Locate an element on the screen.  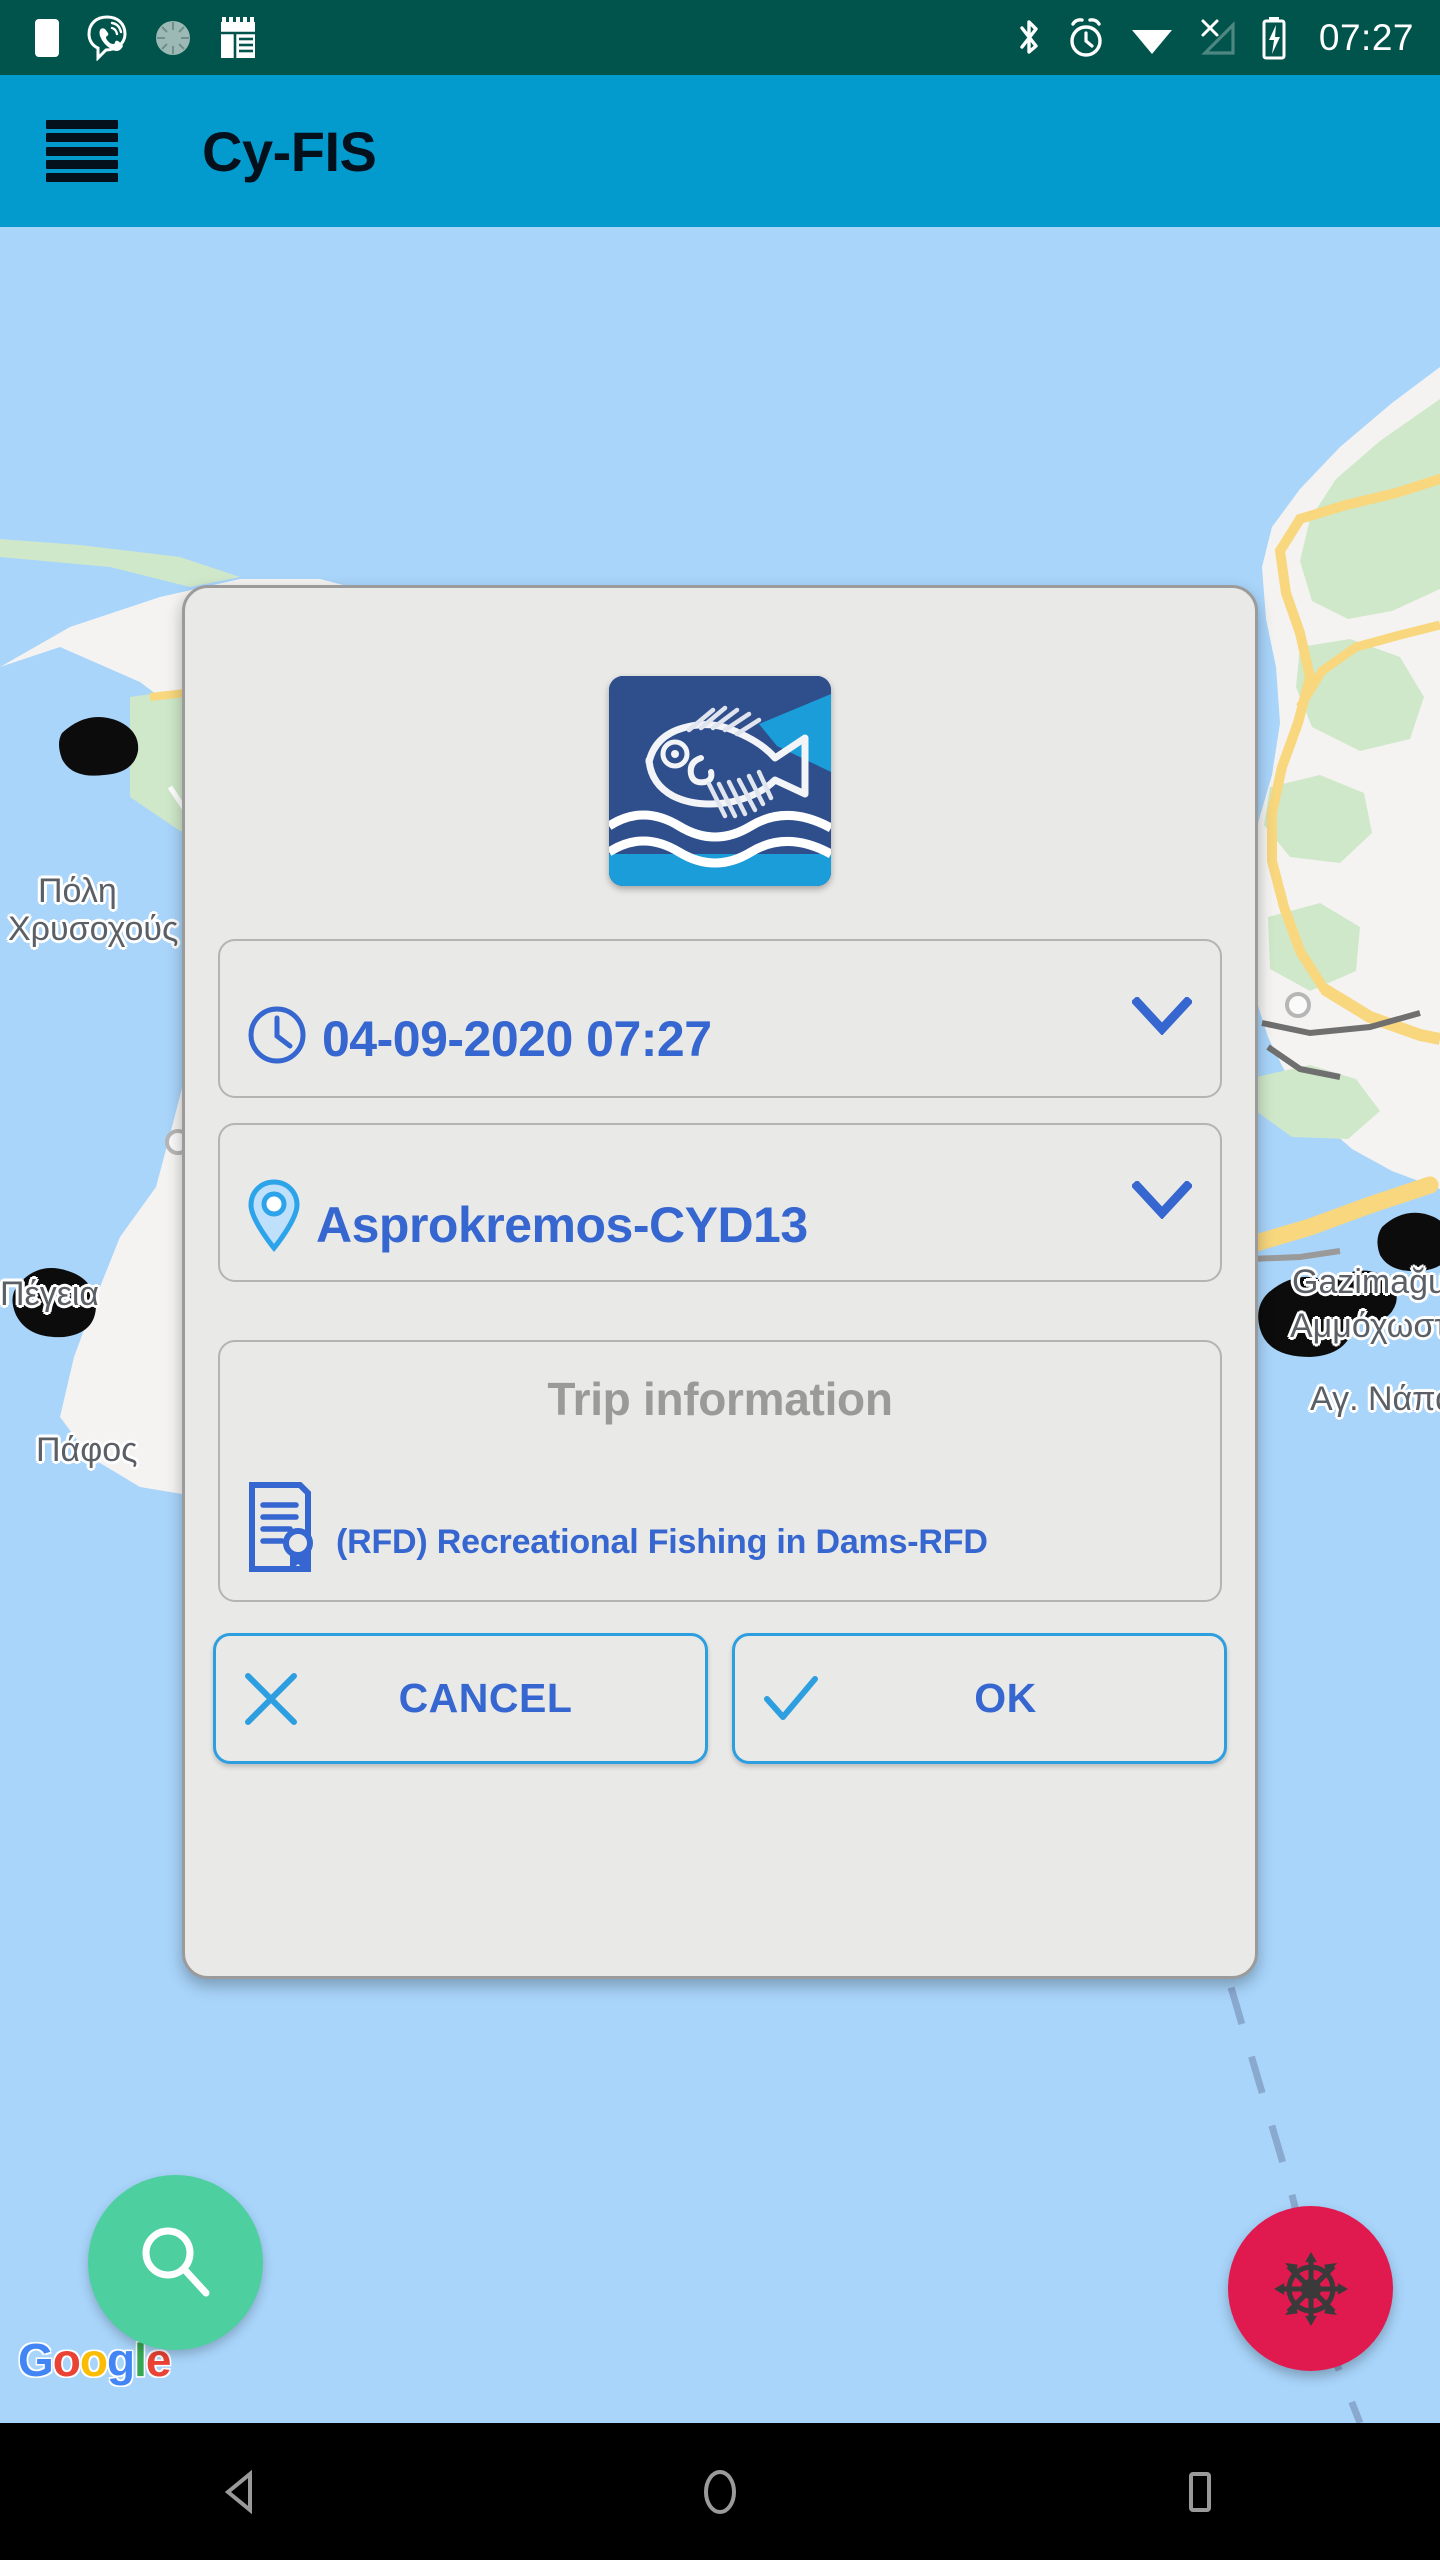
location-field: Asprokremos-CYD13 is located at coordinates (720, 1202).